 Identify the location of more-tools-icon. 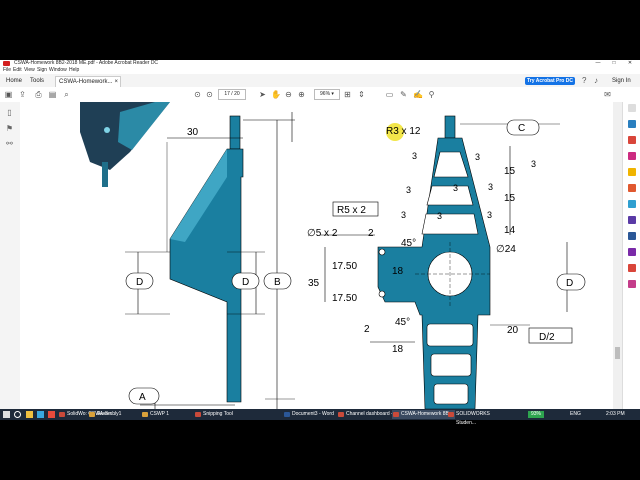
(632, 252).